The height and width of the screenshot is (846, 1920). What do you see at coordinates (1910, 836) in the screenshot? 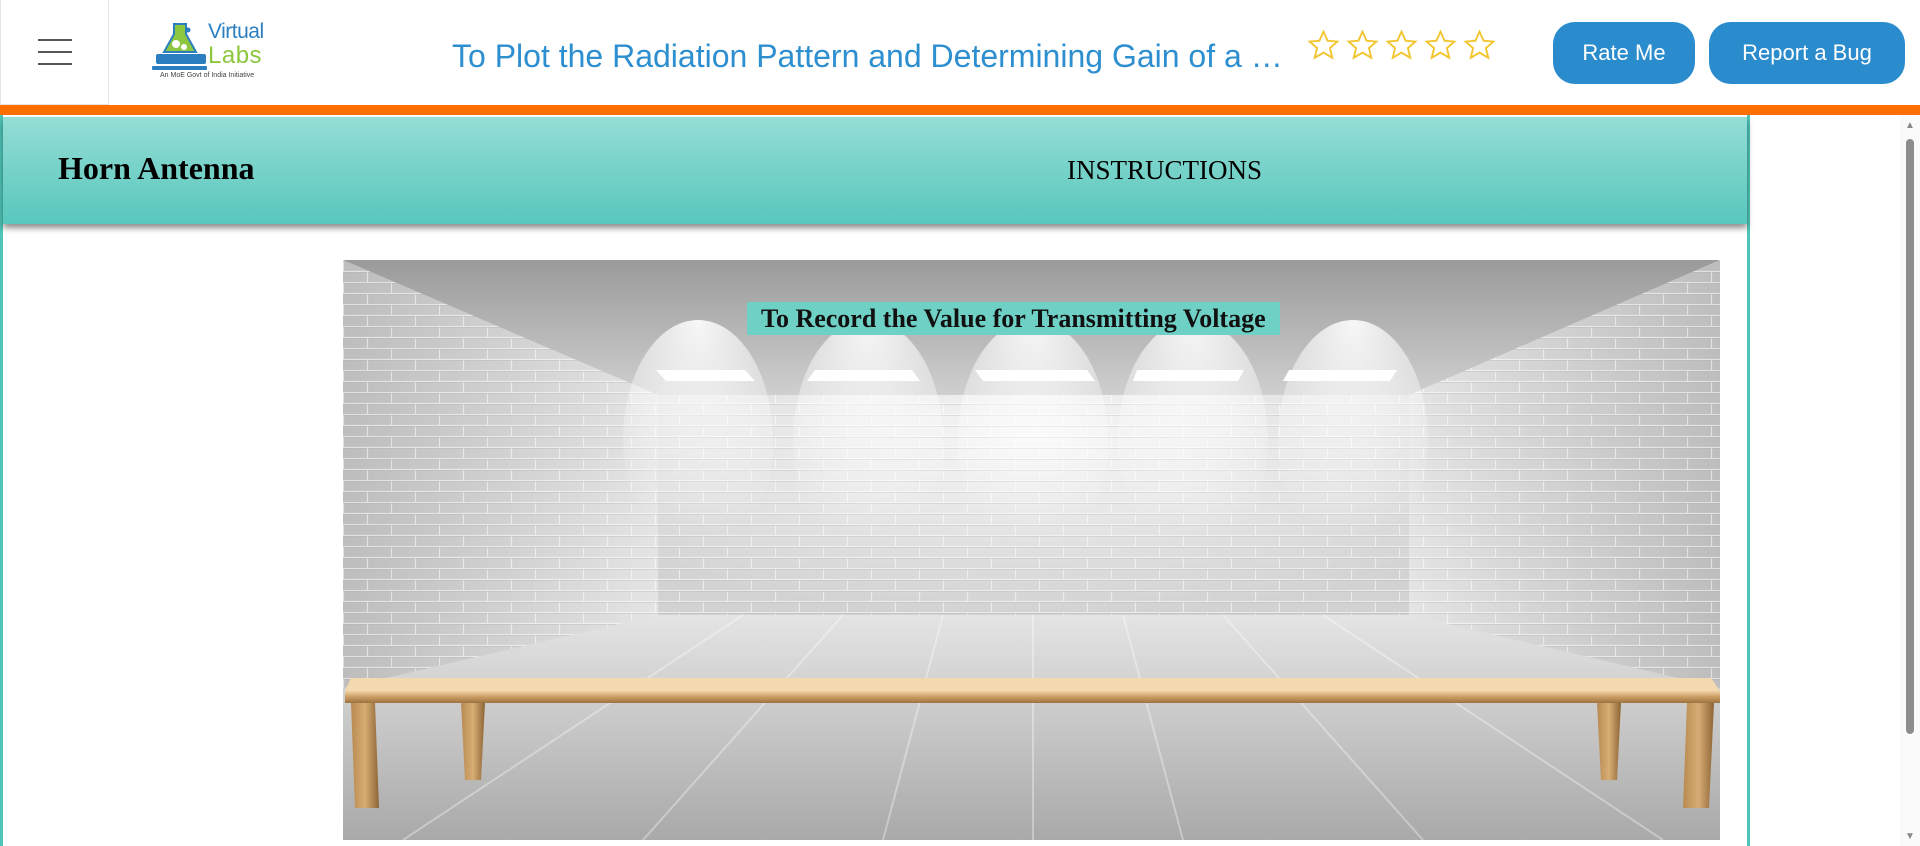
I see `scroll-down-arrow-icon: ▼` at bounding box center [1910, 836].